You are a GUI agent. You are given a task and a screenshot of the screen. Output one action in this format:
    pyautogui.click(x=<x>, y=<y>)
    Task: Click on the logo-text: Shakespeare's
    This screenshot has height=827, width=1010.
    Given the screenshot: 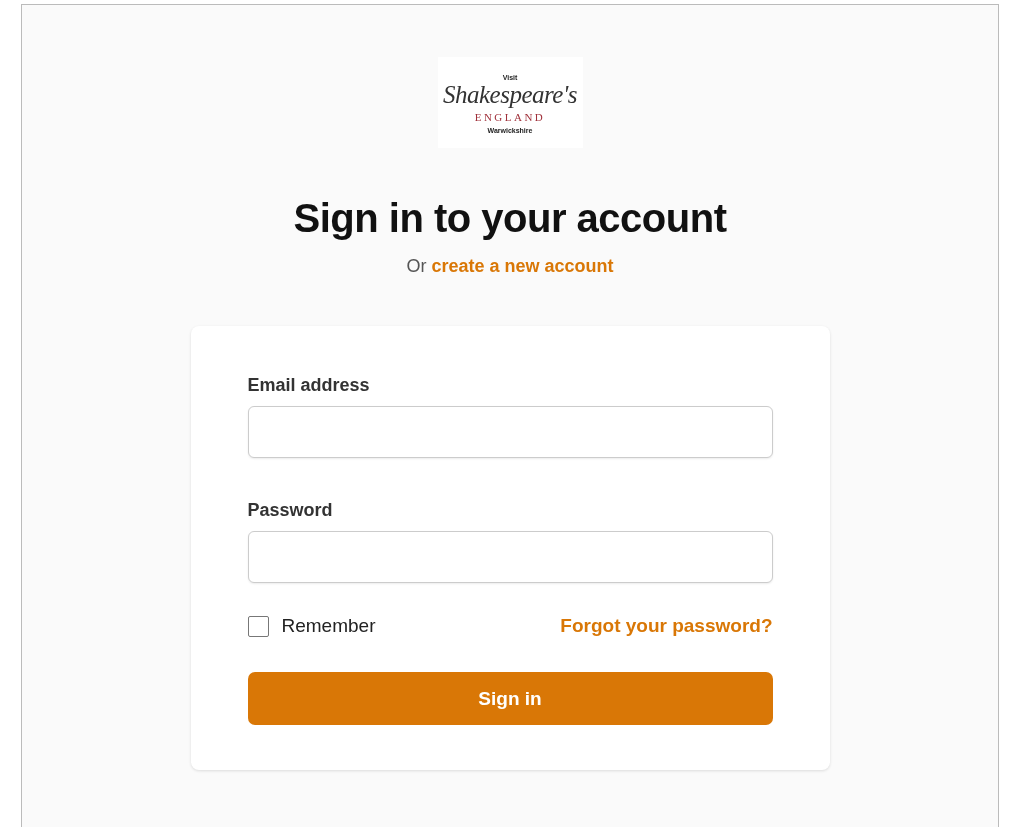 What is the action you would take?
    pyautogui.click(x=510, y=94)
    